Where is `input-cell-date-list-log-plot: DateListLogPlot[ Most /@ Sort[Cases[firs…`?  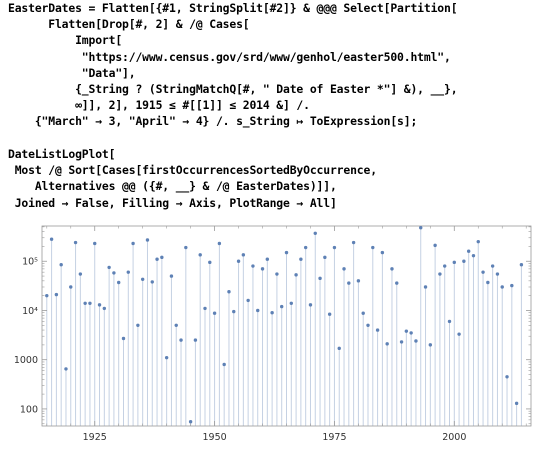 input-cell-date-list-log-plot: DateListLogPlot[ Most /@ Sort[Cases[firs… is located at coordinates (192, 178).